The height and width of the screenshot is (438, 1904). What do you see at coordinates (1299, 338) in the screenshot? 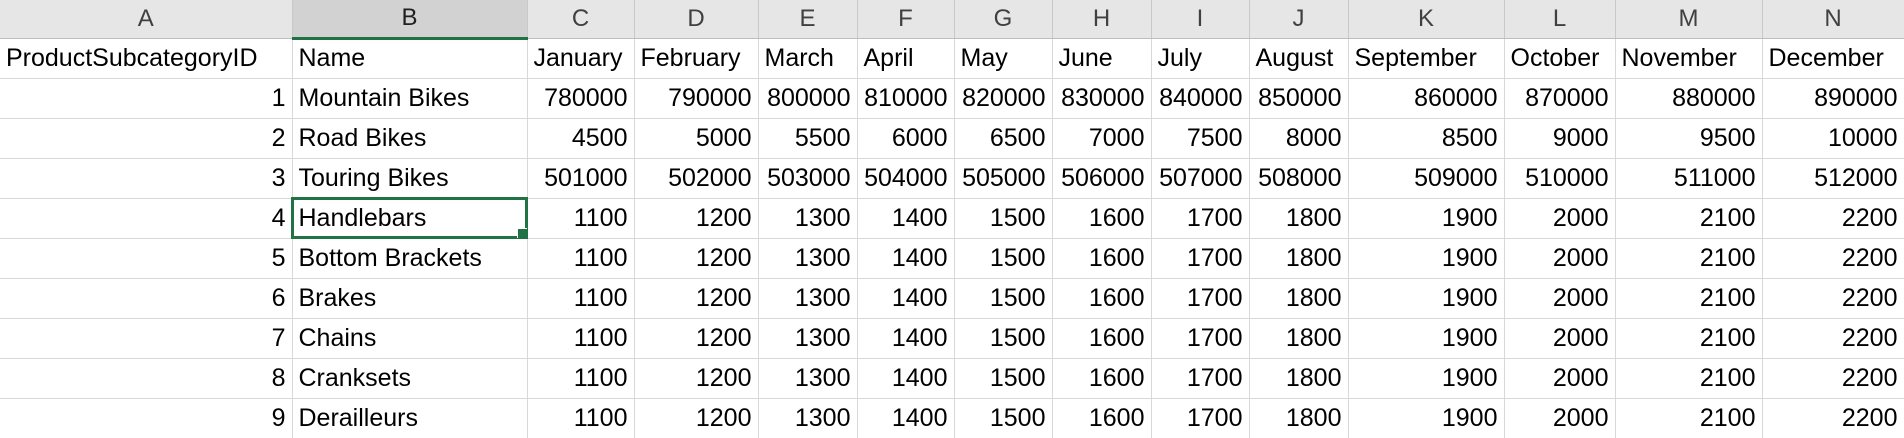
I see `cell-j8: 1800` at bounding box center [1299, 338].